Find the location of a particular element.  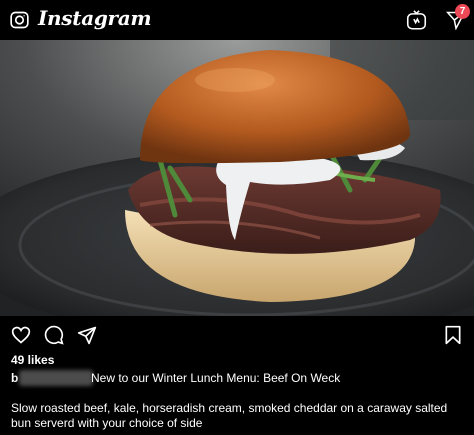

comment-icon is located at coordinates (54, 335).